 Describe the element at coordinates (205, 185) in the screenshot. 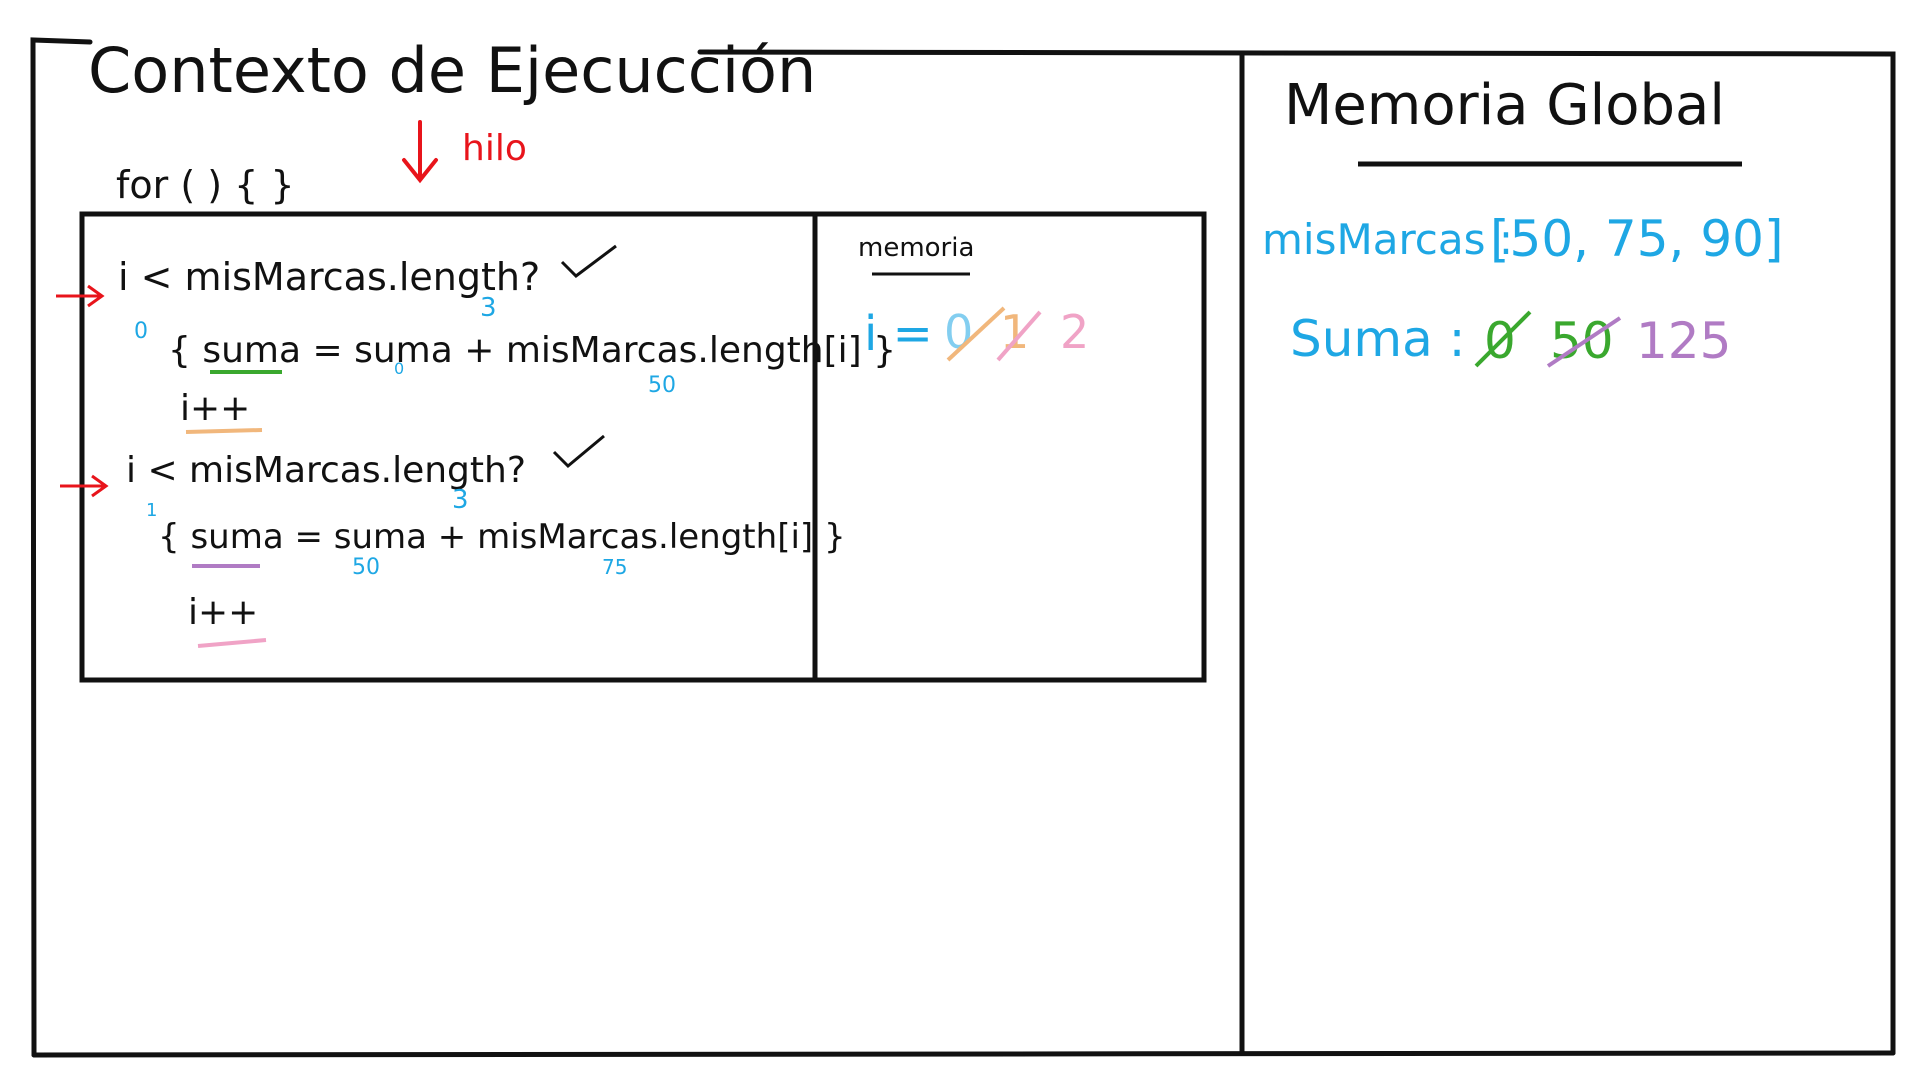

I see `for-label: for ( ) { }` at that location.